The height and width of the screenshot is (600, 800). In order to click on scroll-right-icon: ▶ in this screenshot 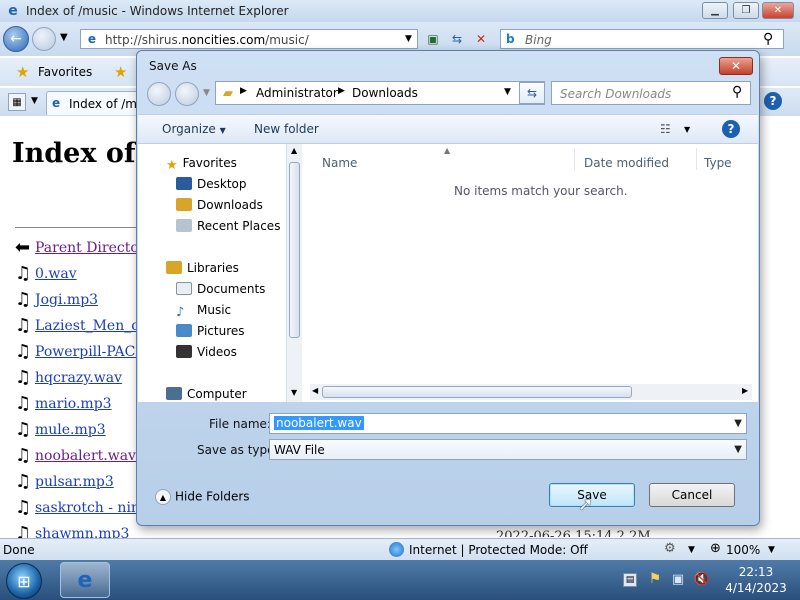, I will do `click(745, 390)`.